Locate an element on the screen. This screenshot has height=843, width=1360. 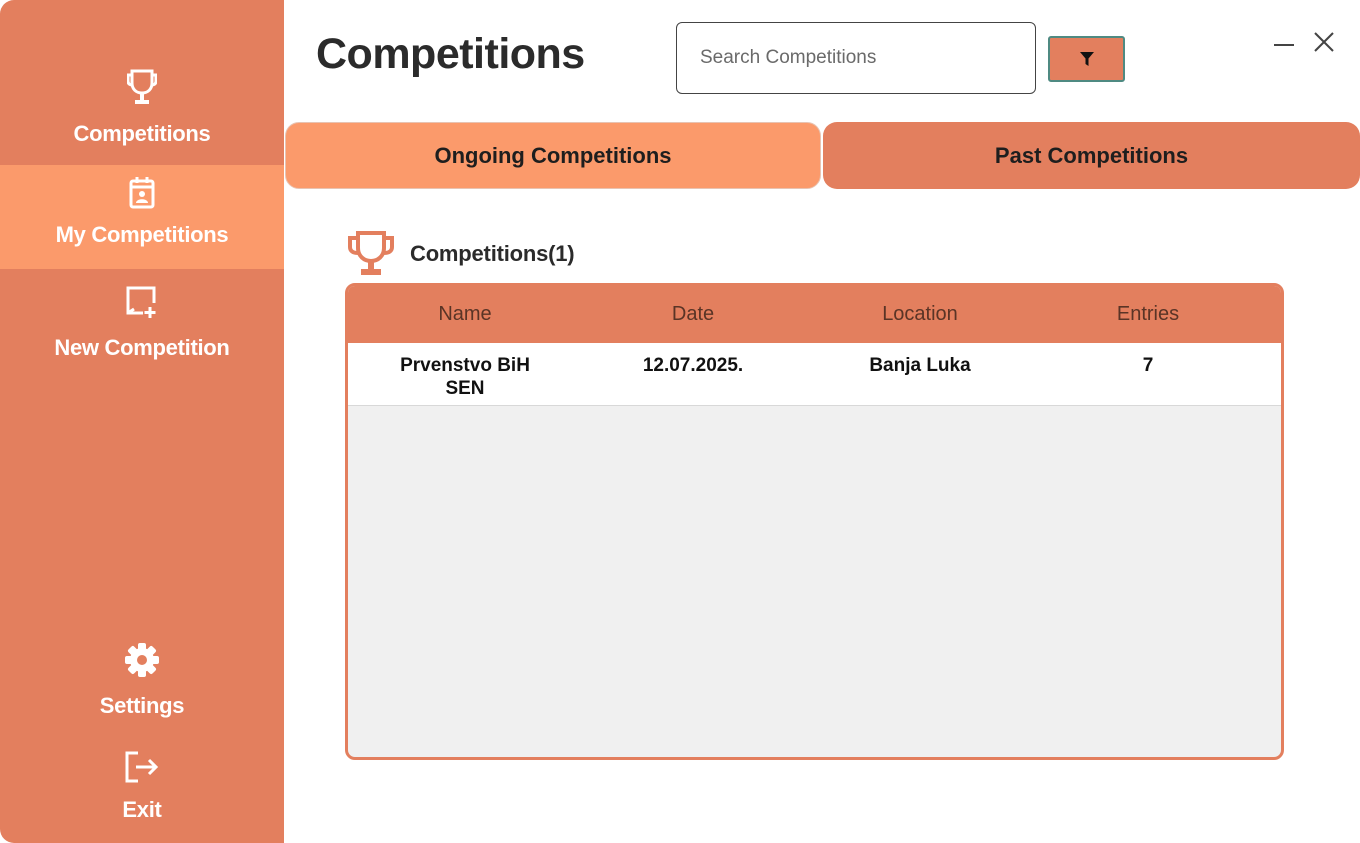
sidebar-item-label: My Competitions is located at coordinates (142, 234).